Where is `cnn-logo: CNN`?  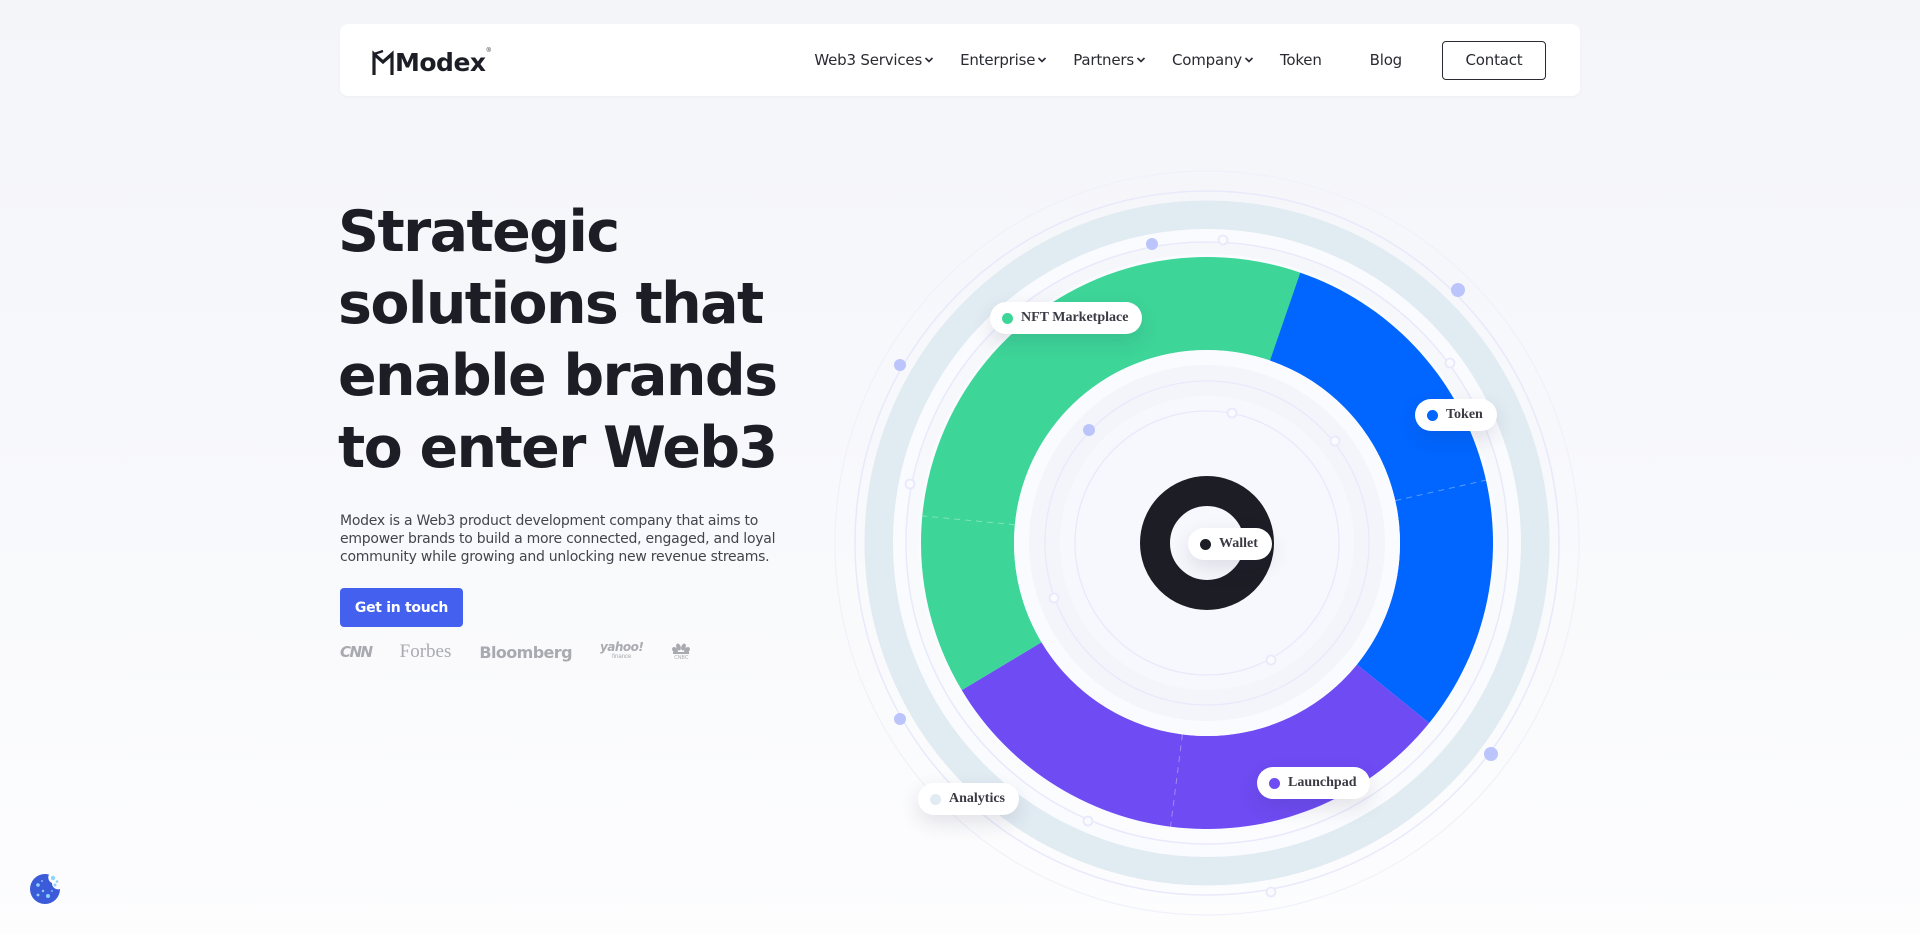
cnn-logo: CNN is located at coordinates (356, 652).